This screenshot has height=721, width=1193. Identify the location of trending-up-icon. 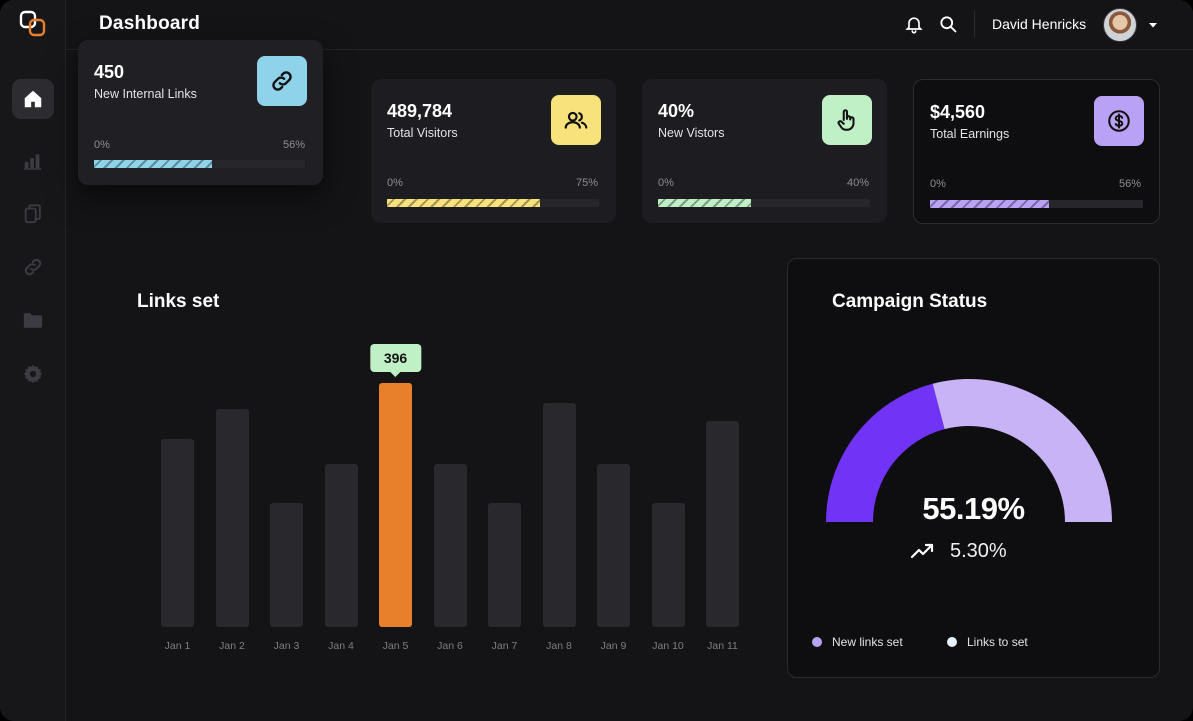
(922, 551).